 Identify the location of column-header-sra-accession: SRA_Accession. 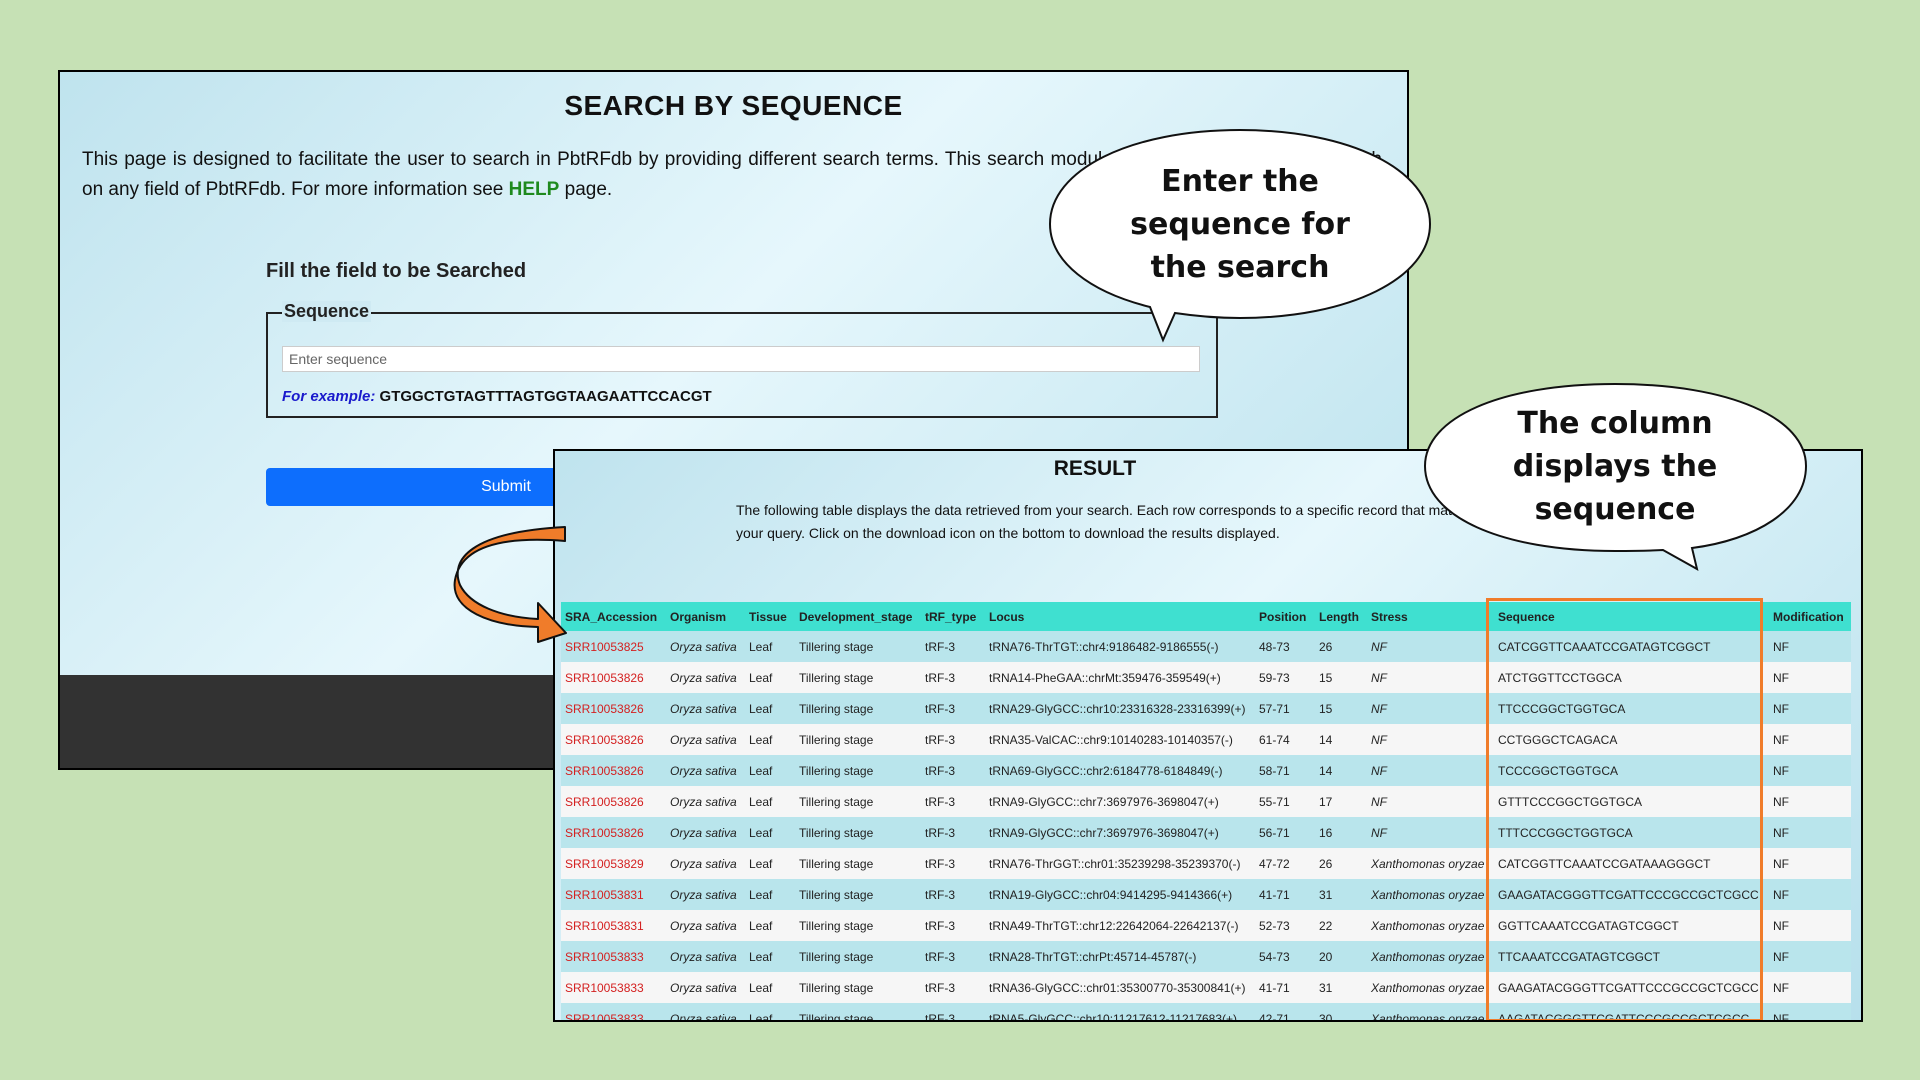
(613, 616).